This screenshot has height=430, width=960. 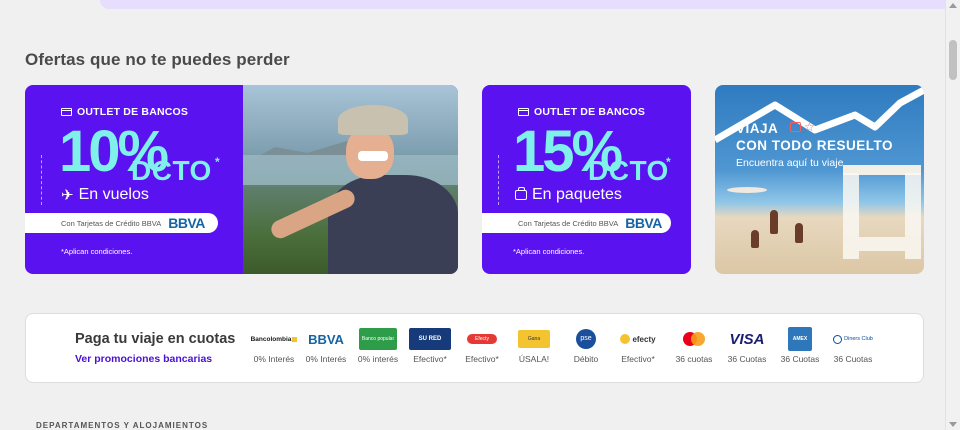 I want to click on product-text: En vuelos, so click(x=113, y=194).